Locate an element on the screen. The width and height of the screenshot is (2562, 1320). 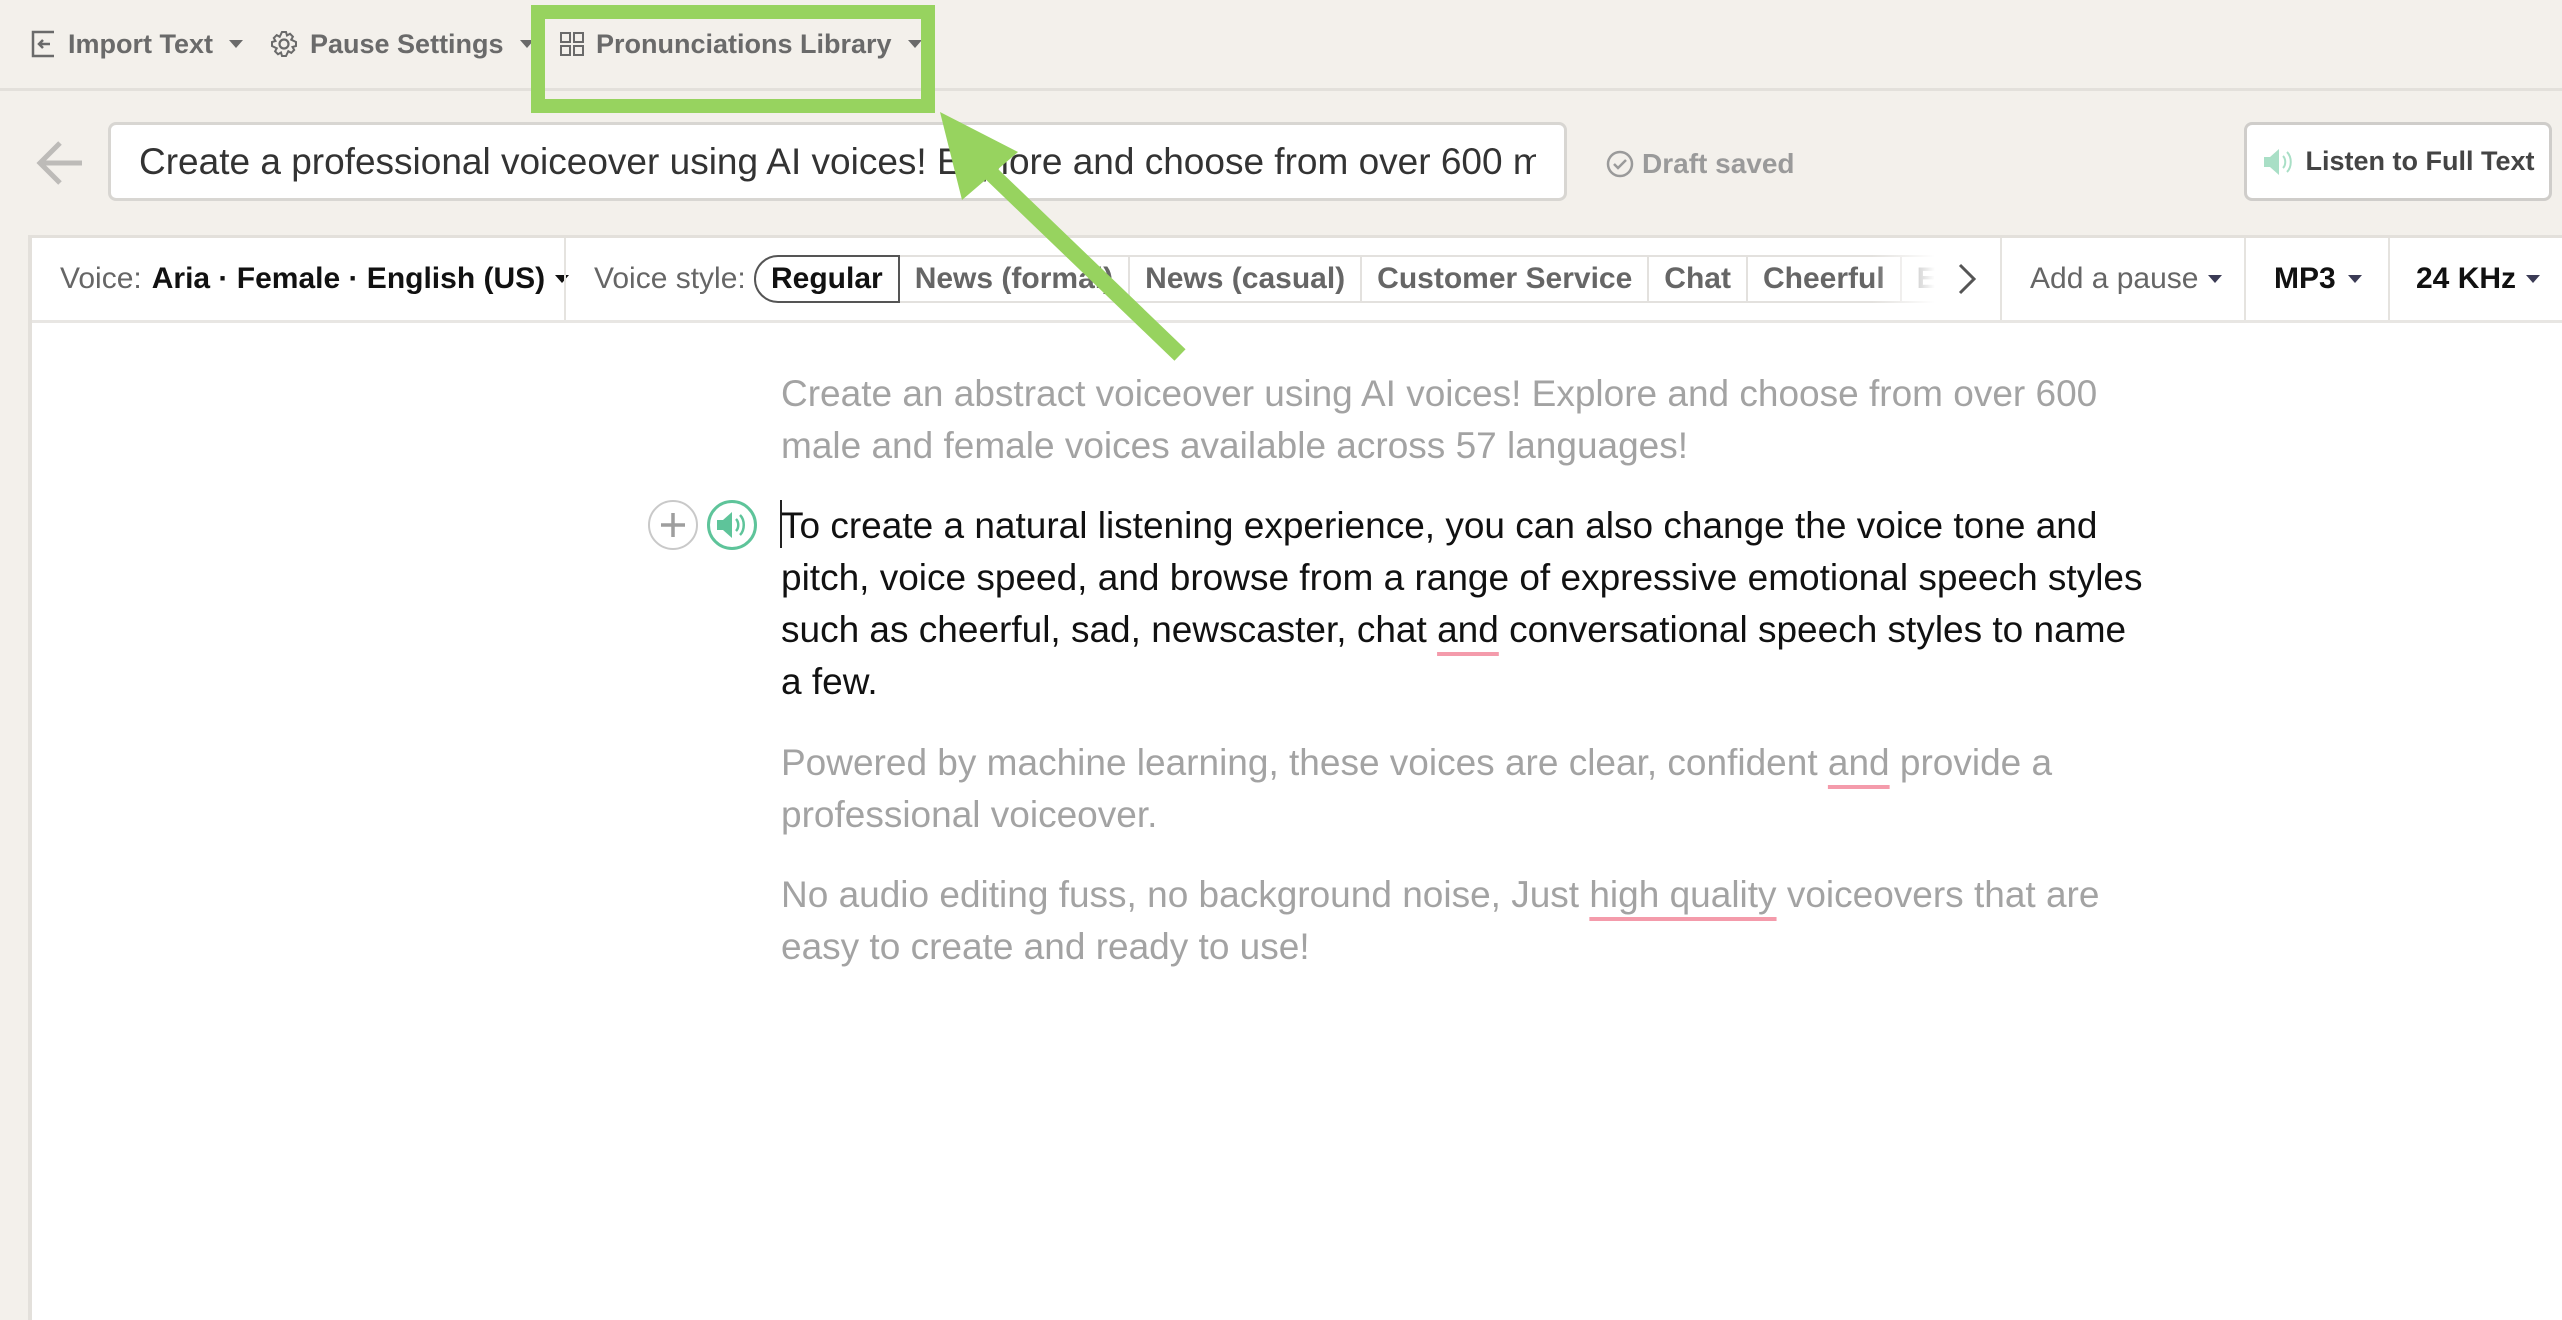
import-text-menu: Import Text is located at coordinates (137, 44).